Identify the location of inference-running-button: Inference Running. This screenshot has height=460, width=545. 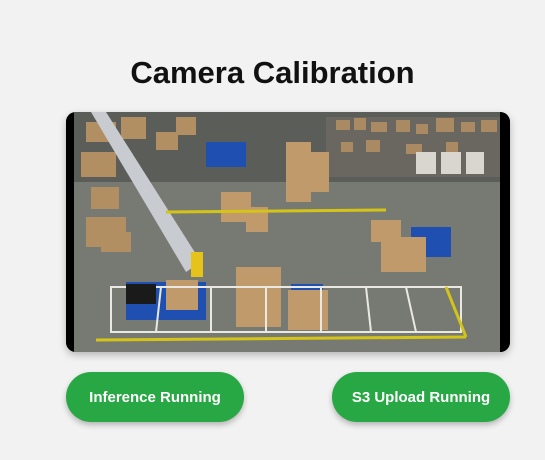
(155, 397).